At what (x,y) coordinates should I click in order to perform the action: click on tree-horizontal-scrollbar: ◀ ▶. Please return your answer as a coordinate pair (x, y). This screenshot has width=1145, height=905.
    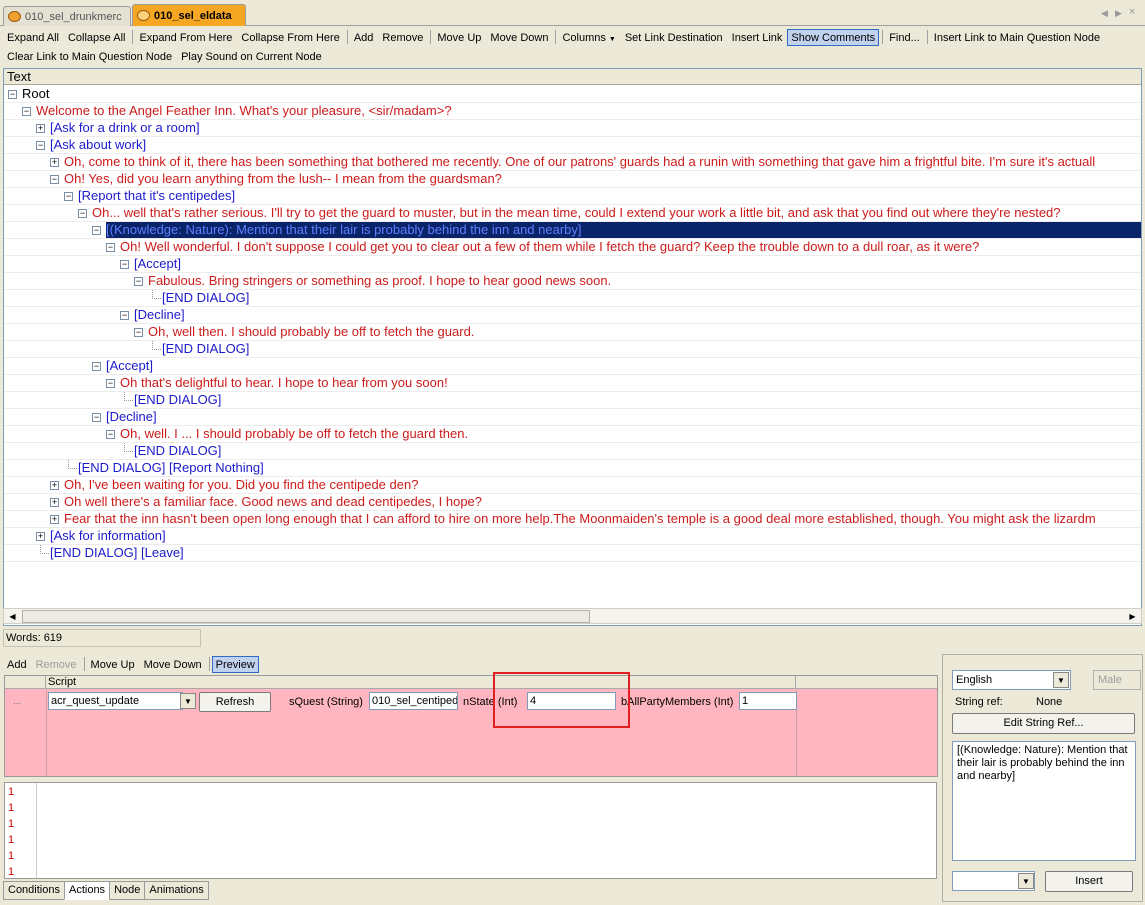
    Looking at the image, I should click on (572, 616).